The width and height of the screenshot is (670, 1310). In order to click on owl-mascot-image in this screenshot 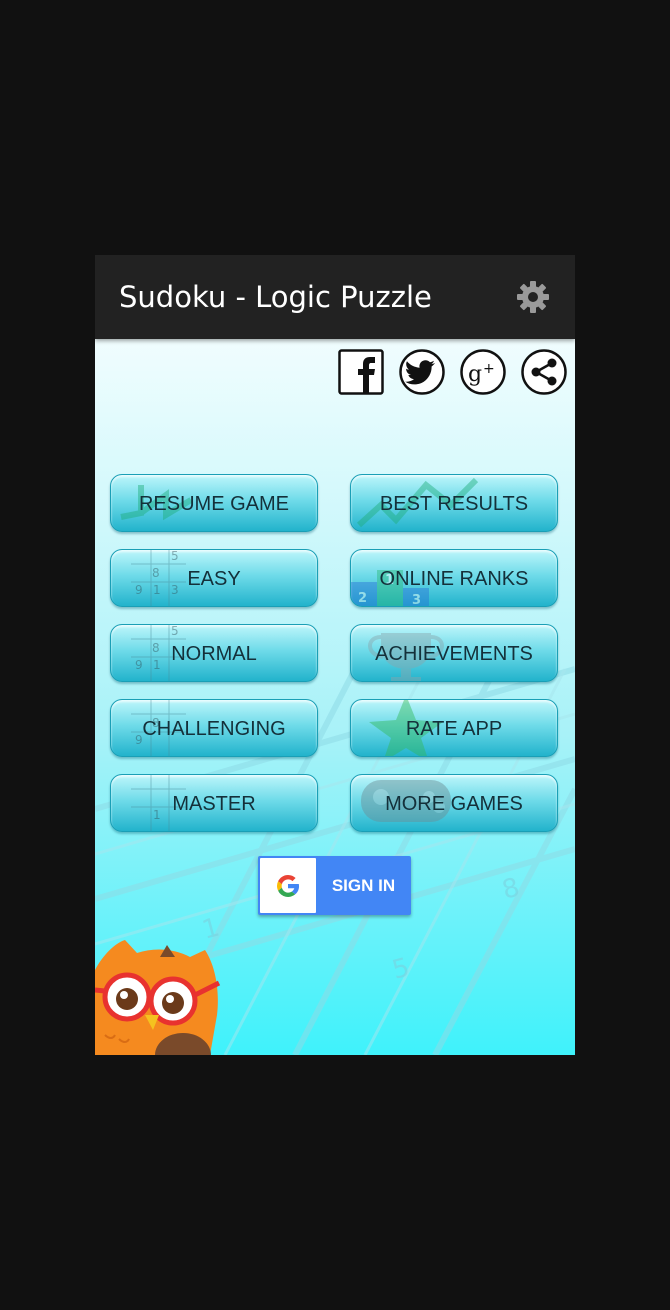, I will do `click(158, 997)`.